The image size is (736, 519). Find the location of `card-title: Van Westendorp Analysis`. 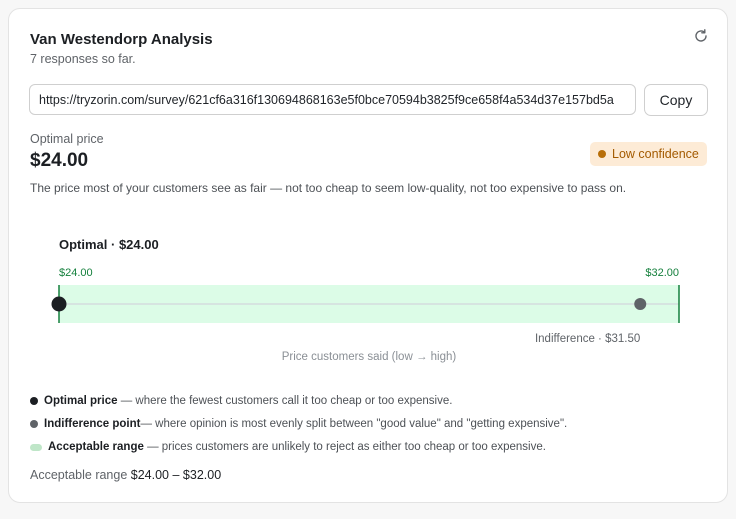

card-title: Van Westendorp Analysis is located at coordinates (121, 39).